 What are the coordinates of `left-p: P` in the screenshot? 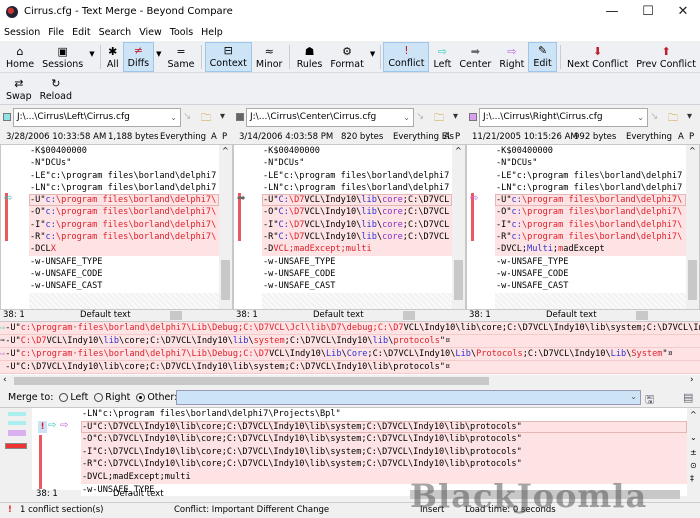 It's located at (224, 137).